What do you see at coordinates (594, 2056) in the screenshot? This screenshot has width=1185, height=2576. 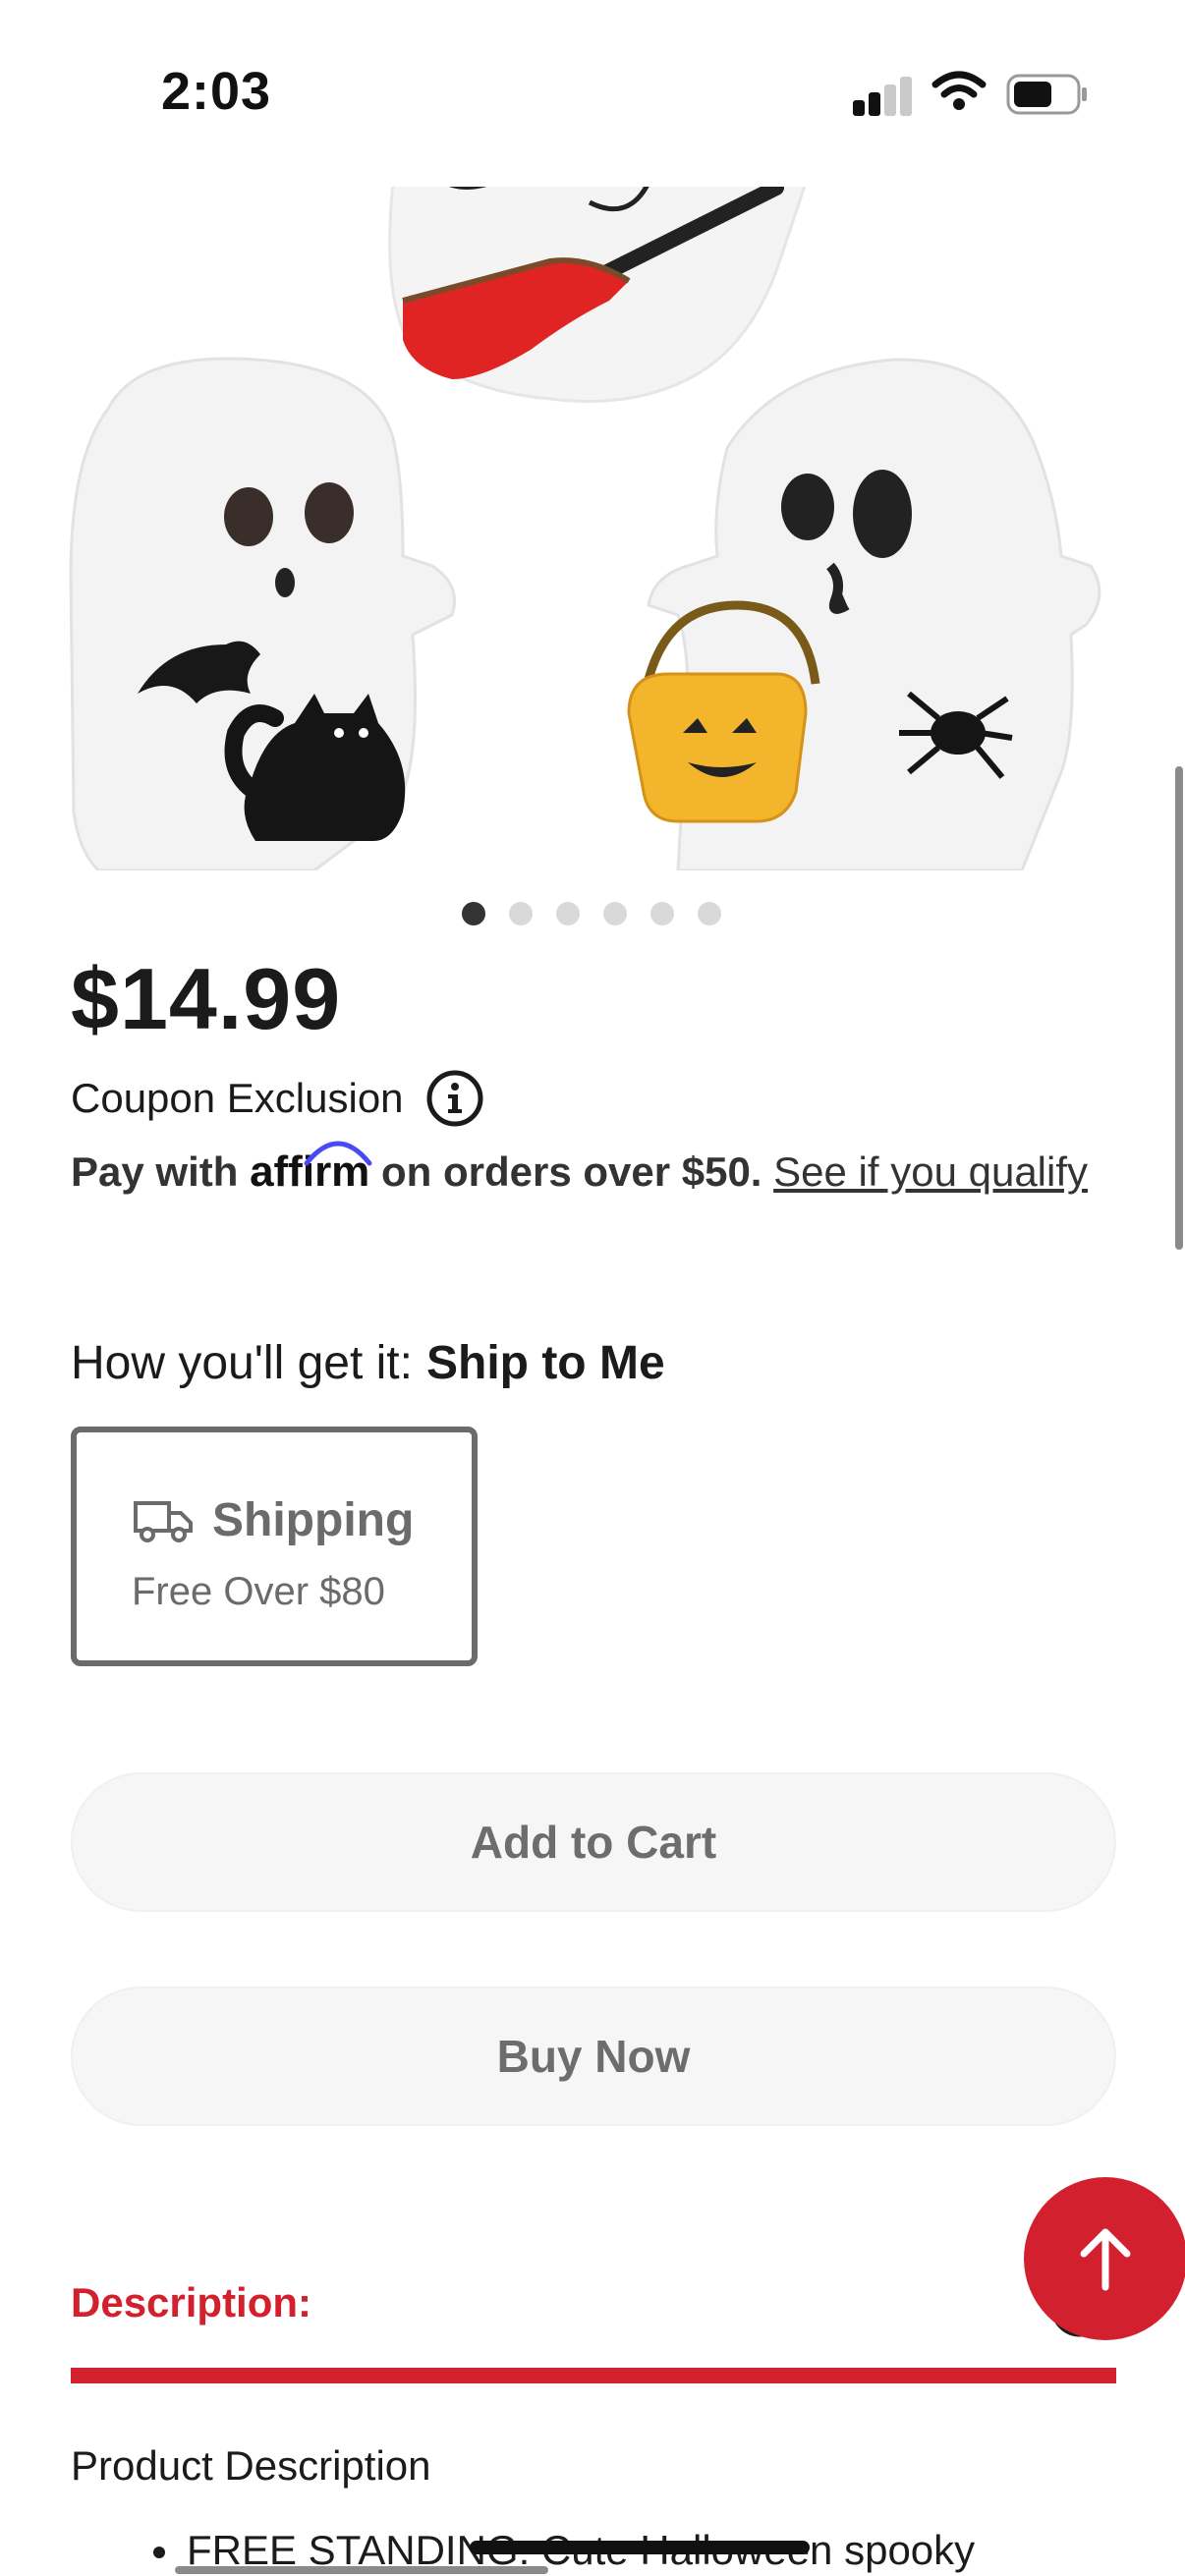 I see `buy-now-button: Buy Now` at bounding box center [594, 2056].